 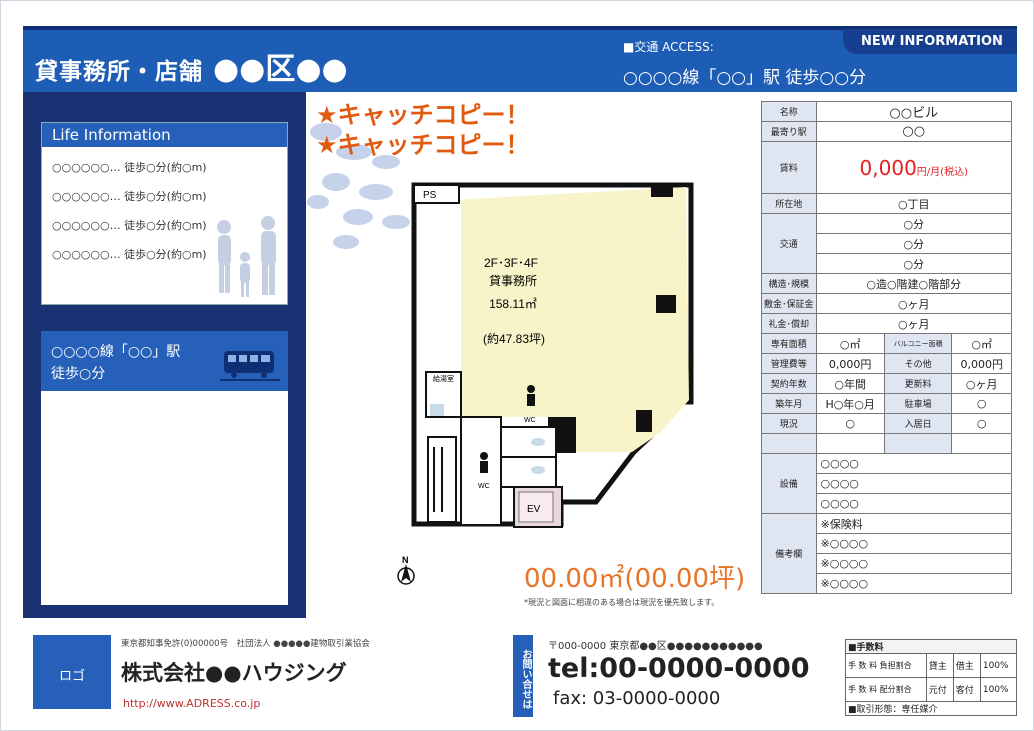 I want to click on spec-key: 現況, so click(x=789, y=423).